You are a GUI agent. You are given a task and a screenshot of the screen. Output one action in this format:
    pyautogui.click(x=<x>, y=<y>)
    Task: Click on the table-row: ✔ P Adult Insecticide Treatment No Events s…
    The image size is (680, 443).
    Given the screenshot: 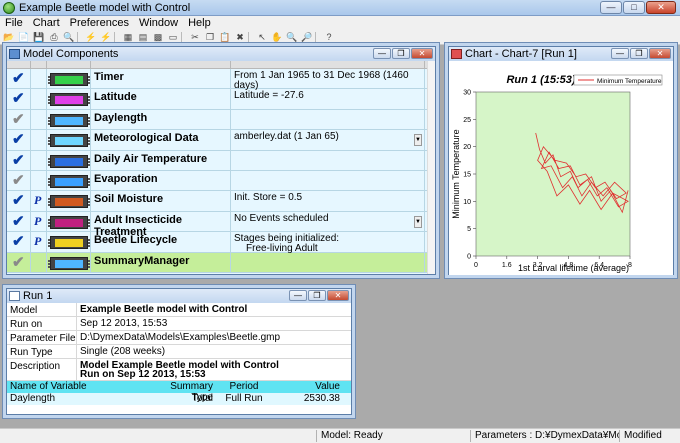 What is the action you would take?
    pyautogui.click(x=221, y=224)
    